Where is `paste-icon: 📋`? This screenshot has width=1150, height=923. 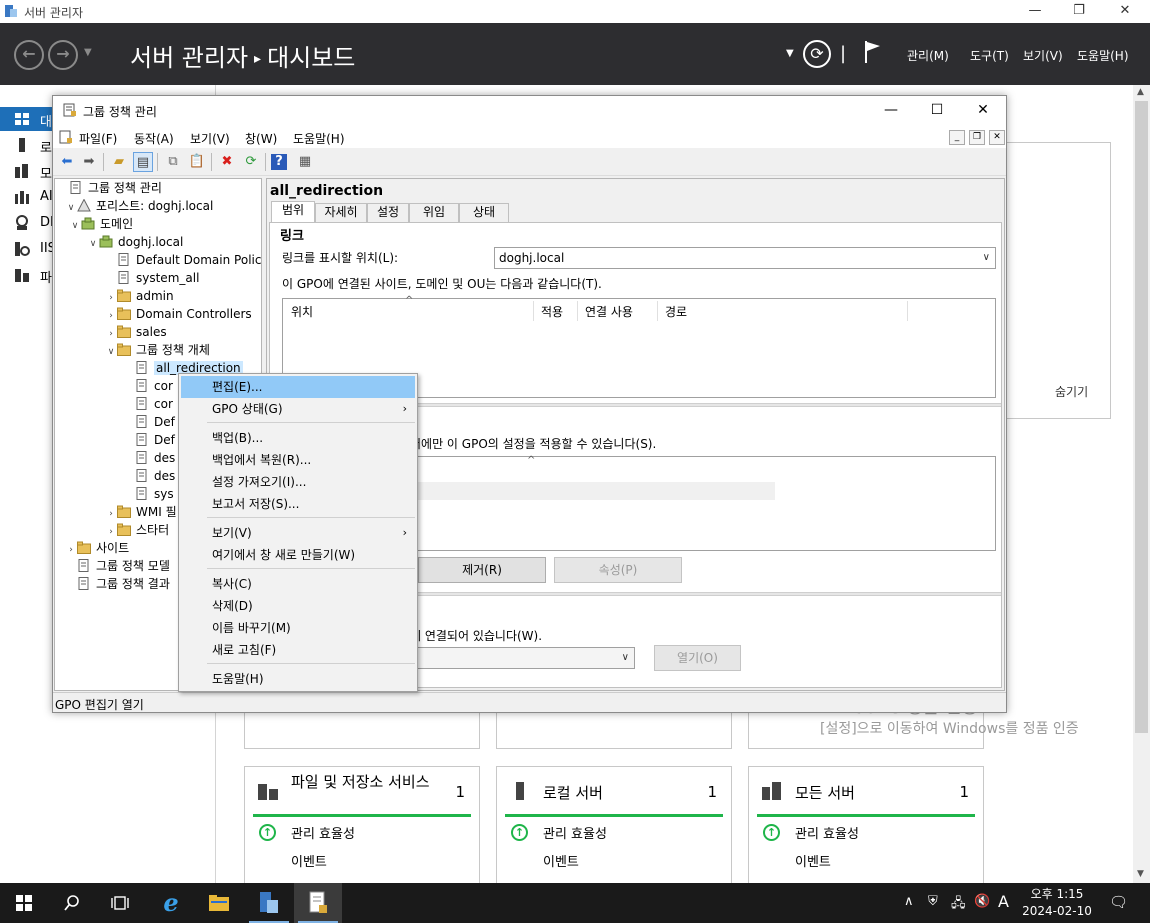
paste-icon: 📋 is located at coordinates (197, 162).